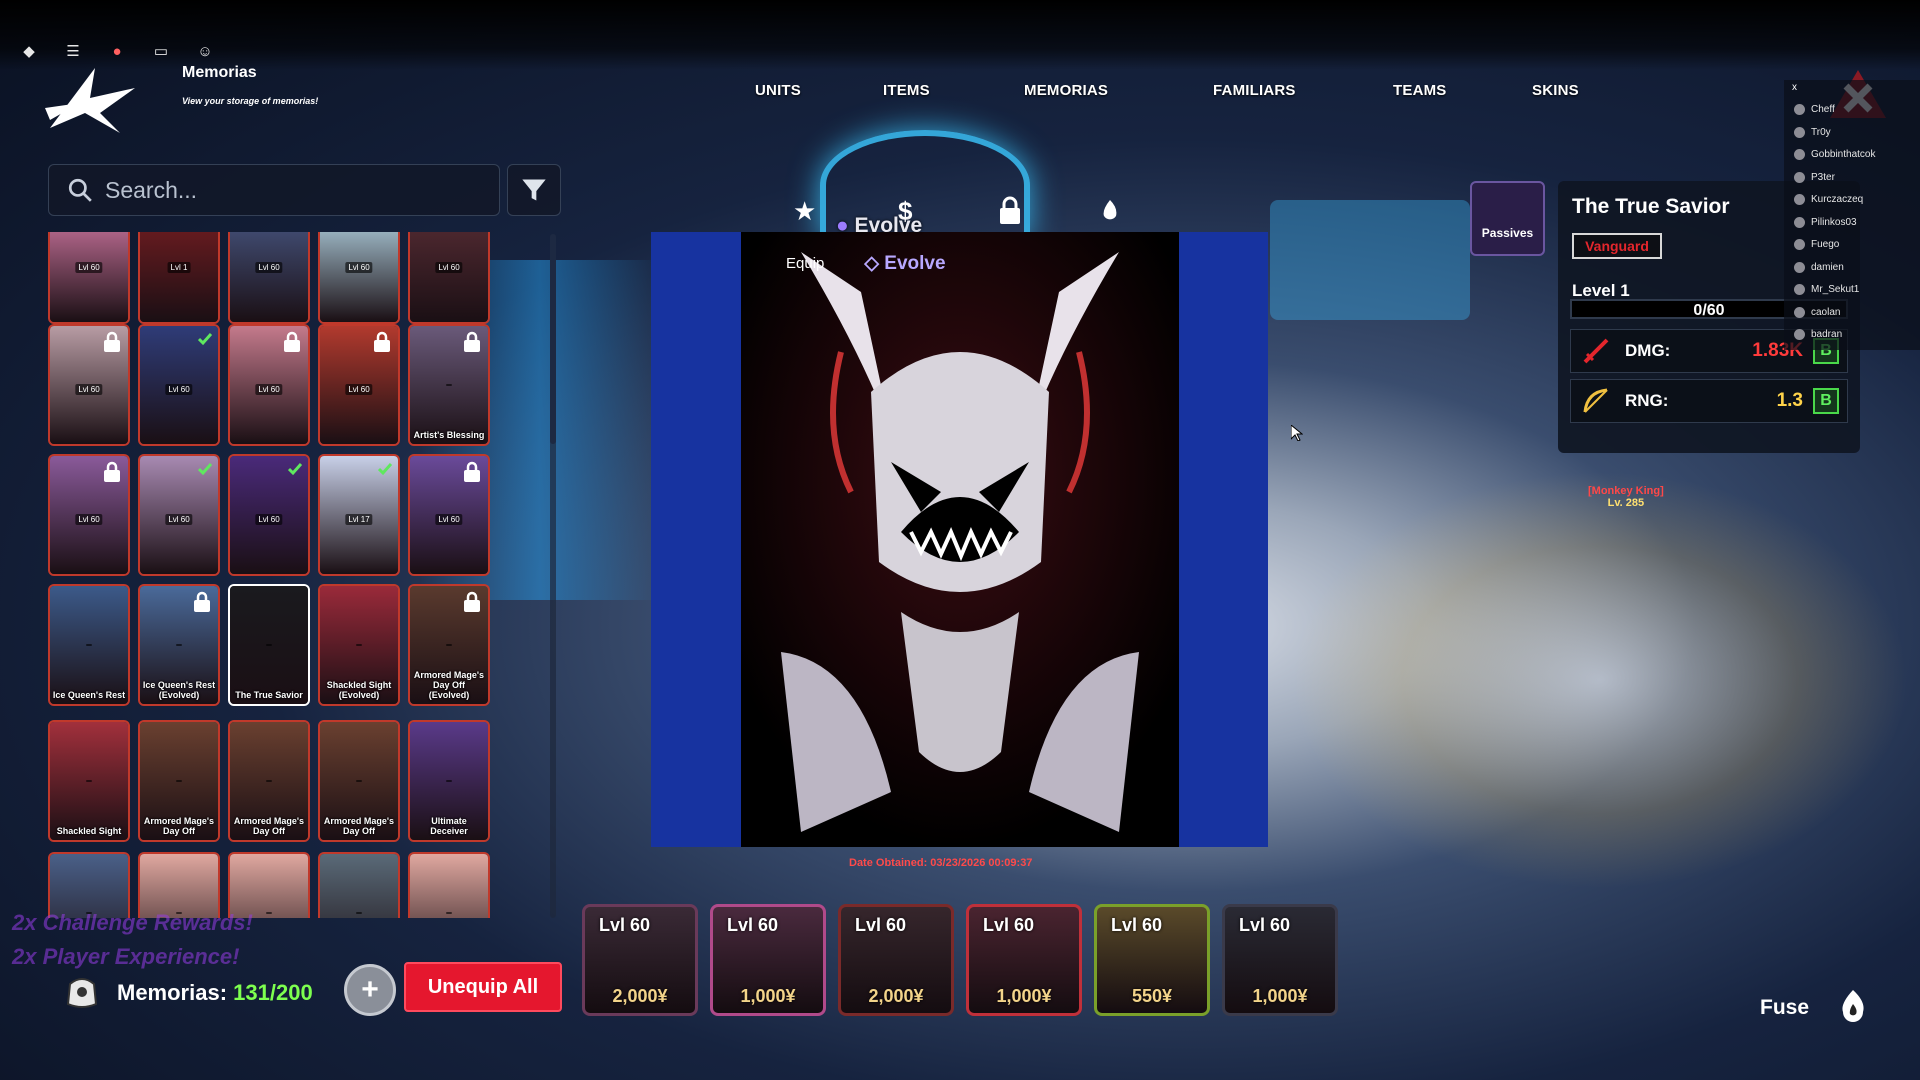 Image resolution: width=1920 pixels, height=1080 pixels. I want to click on tab-units: UNITS, so click(778, 93).